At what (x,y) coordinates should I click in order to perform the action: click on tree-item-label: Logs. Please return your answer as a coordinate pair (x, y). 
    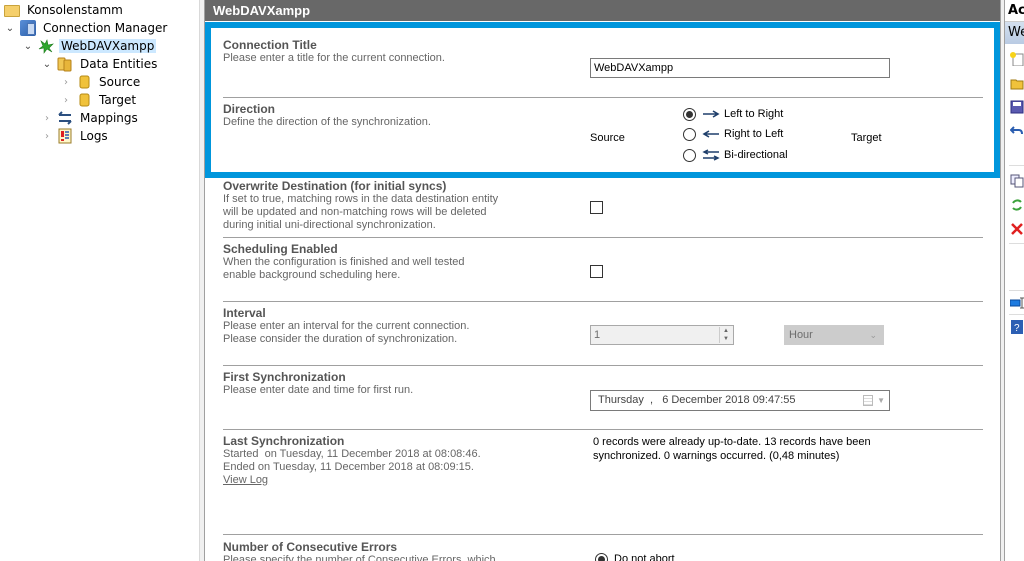
    Looking at the image, I should click on (94, 136).